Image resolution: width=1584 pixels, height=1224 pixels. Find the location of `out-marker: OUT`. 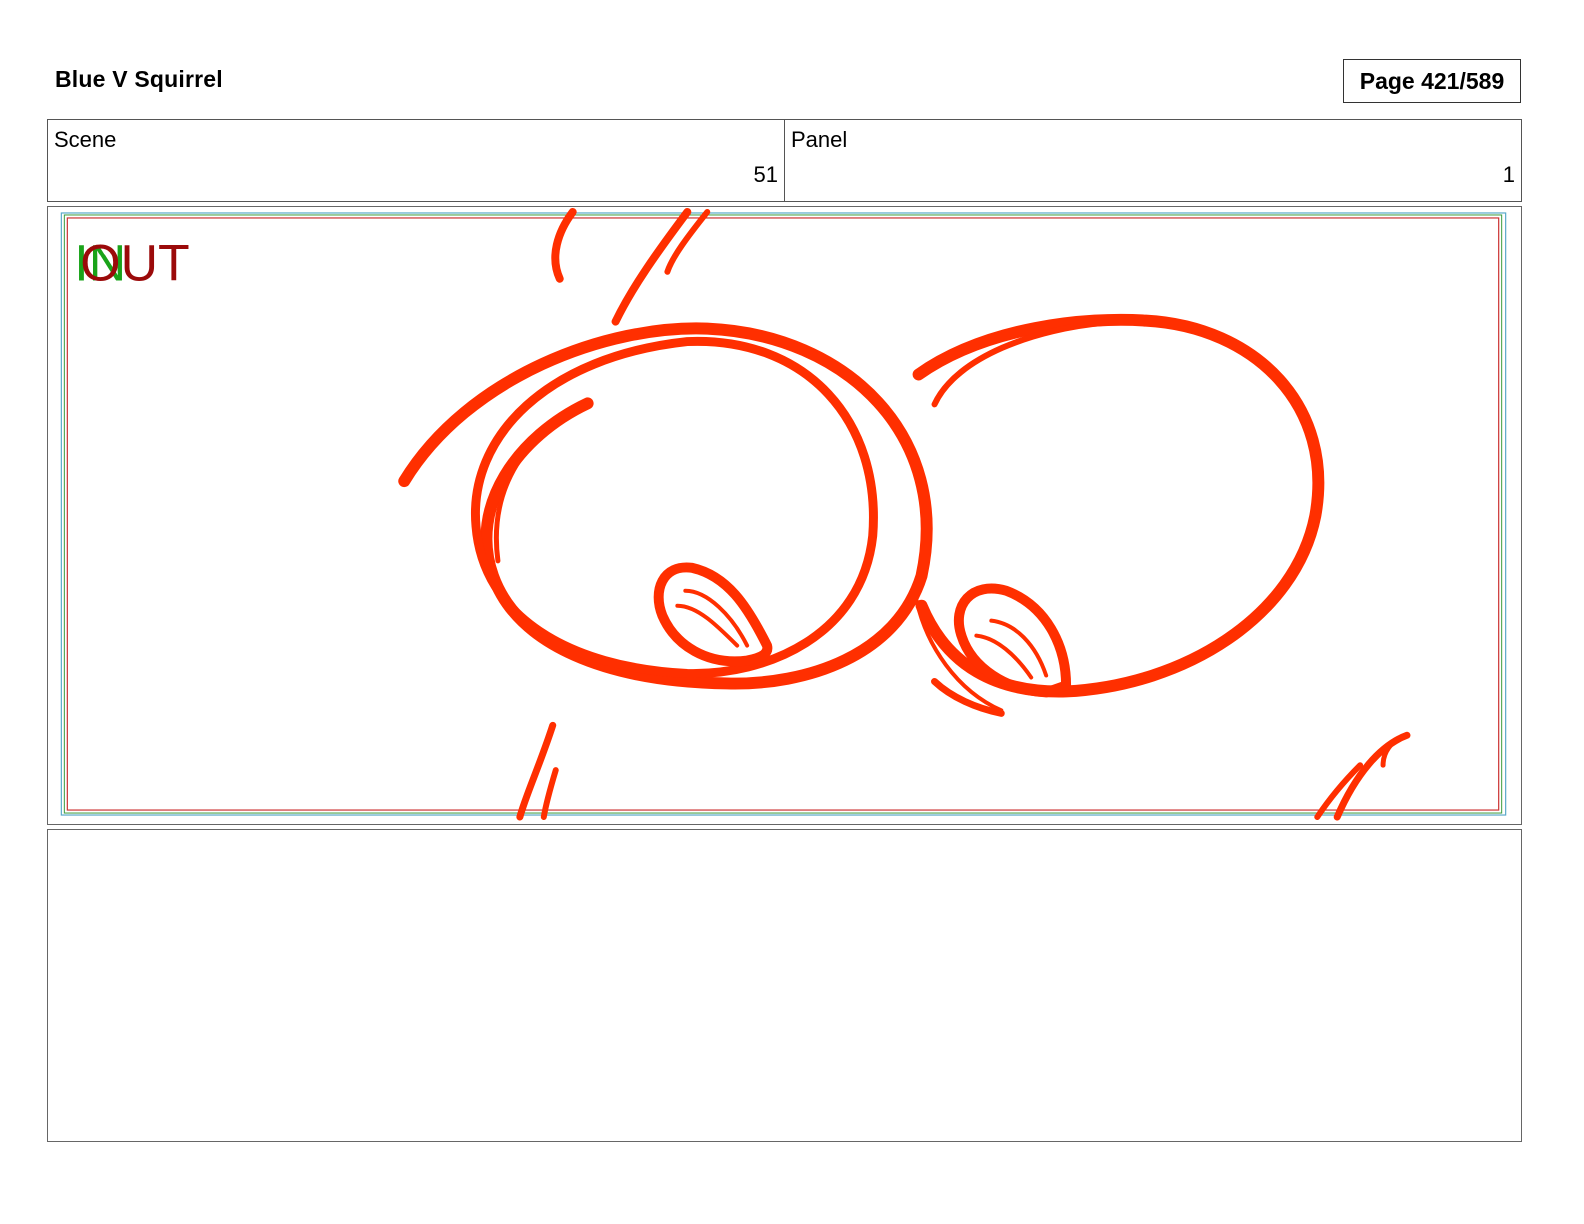

out-marker: OUT is located at coordinates (134, 263).